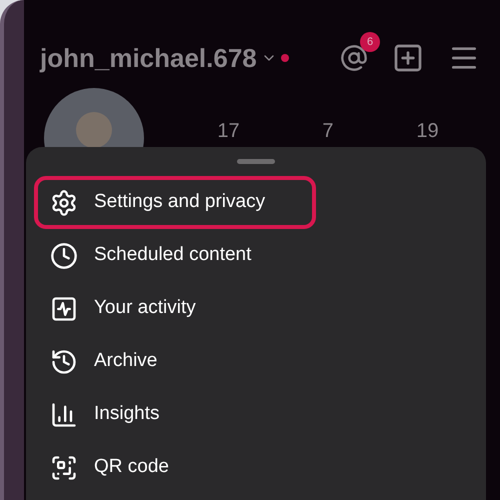  I want to click on history-icon, so click(64, 362).